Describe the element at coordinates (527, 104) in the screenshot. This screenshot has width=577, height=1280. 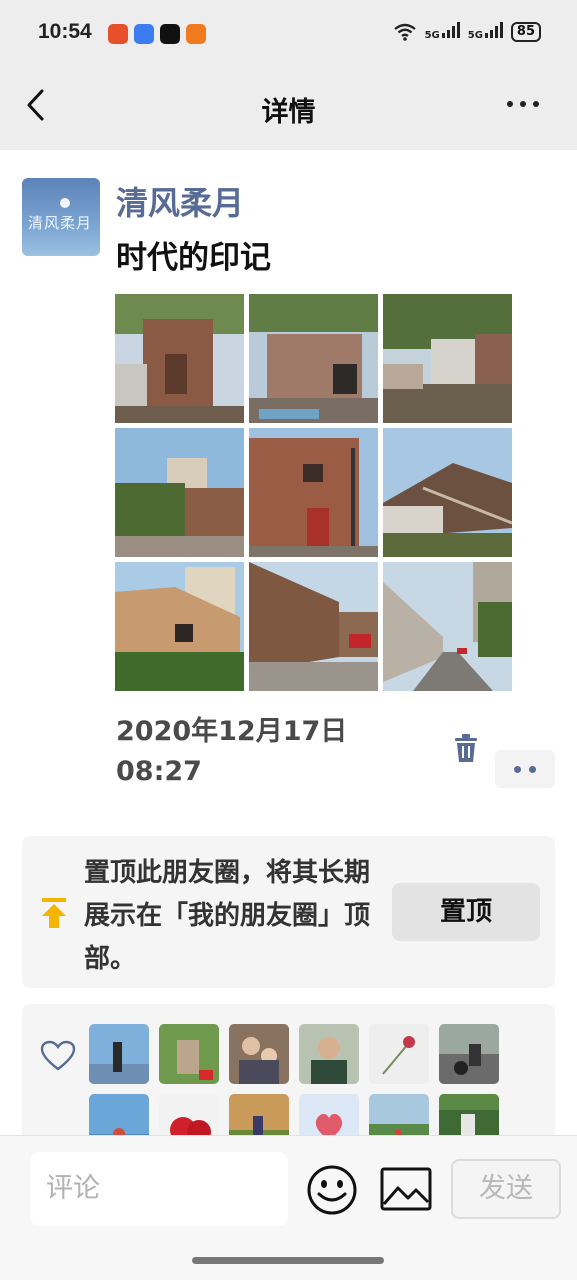
I see `more-options-button` at that location.